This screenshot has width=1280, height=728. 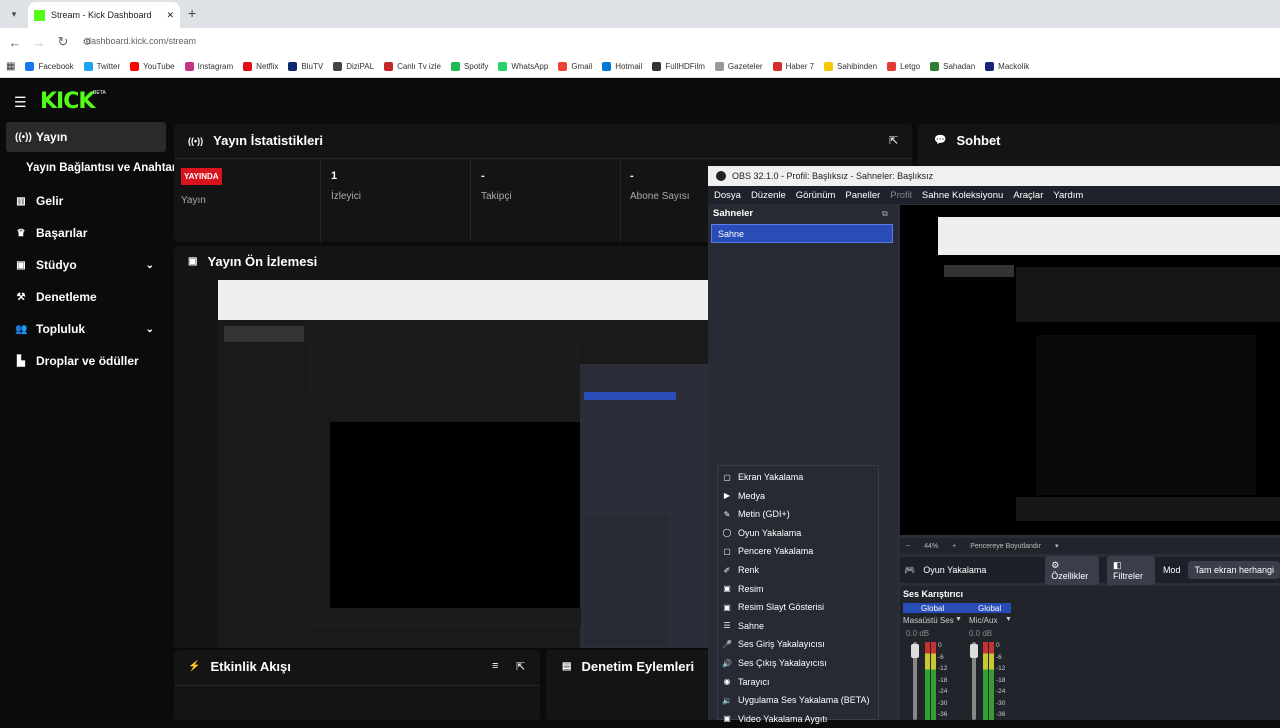 I want to click on bookmark-10: Gmail, so click(x=575, y=66).